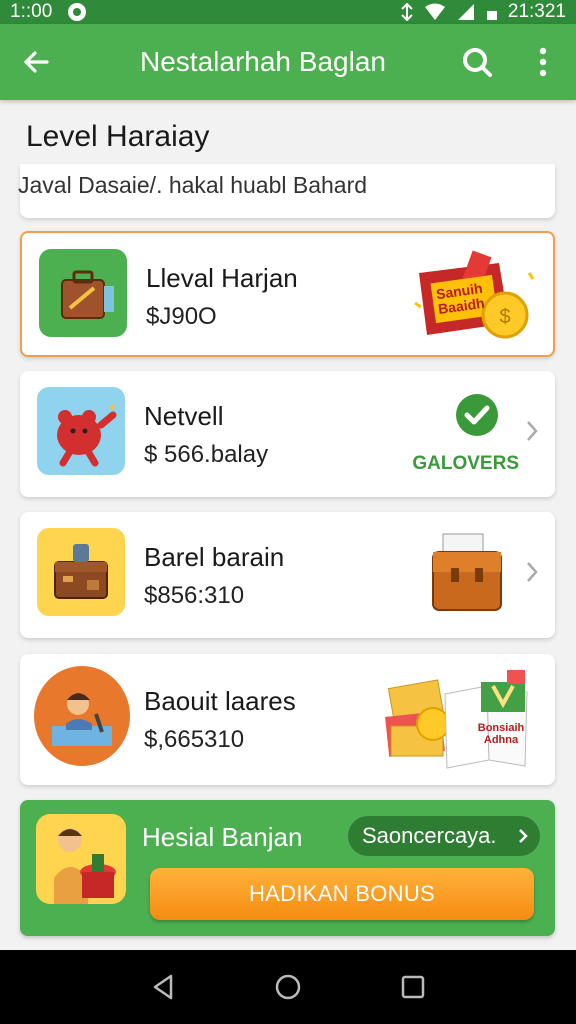 Image resolution: width=576 pixels, height=1024 pixels. Describe the element at coordinates (83, 293) in the screenshot. I see `suitcase-icon` at that location.